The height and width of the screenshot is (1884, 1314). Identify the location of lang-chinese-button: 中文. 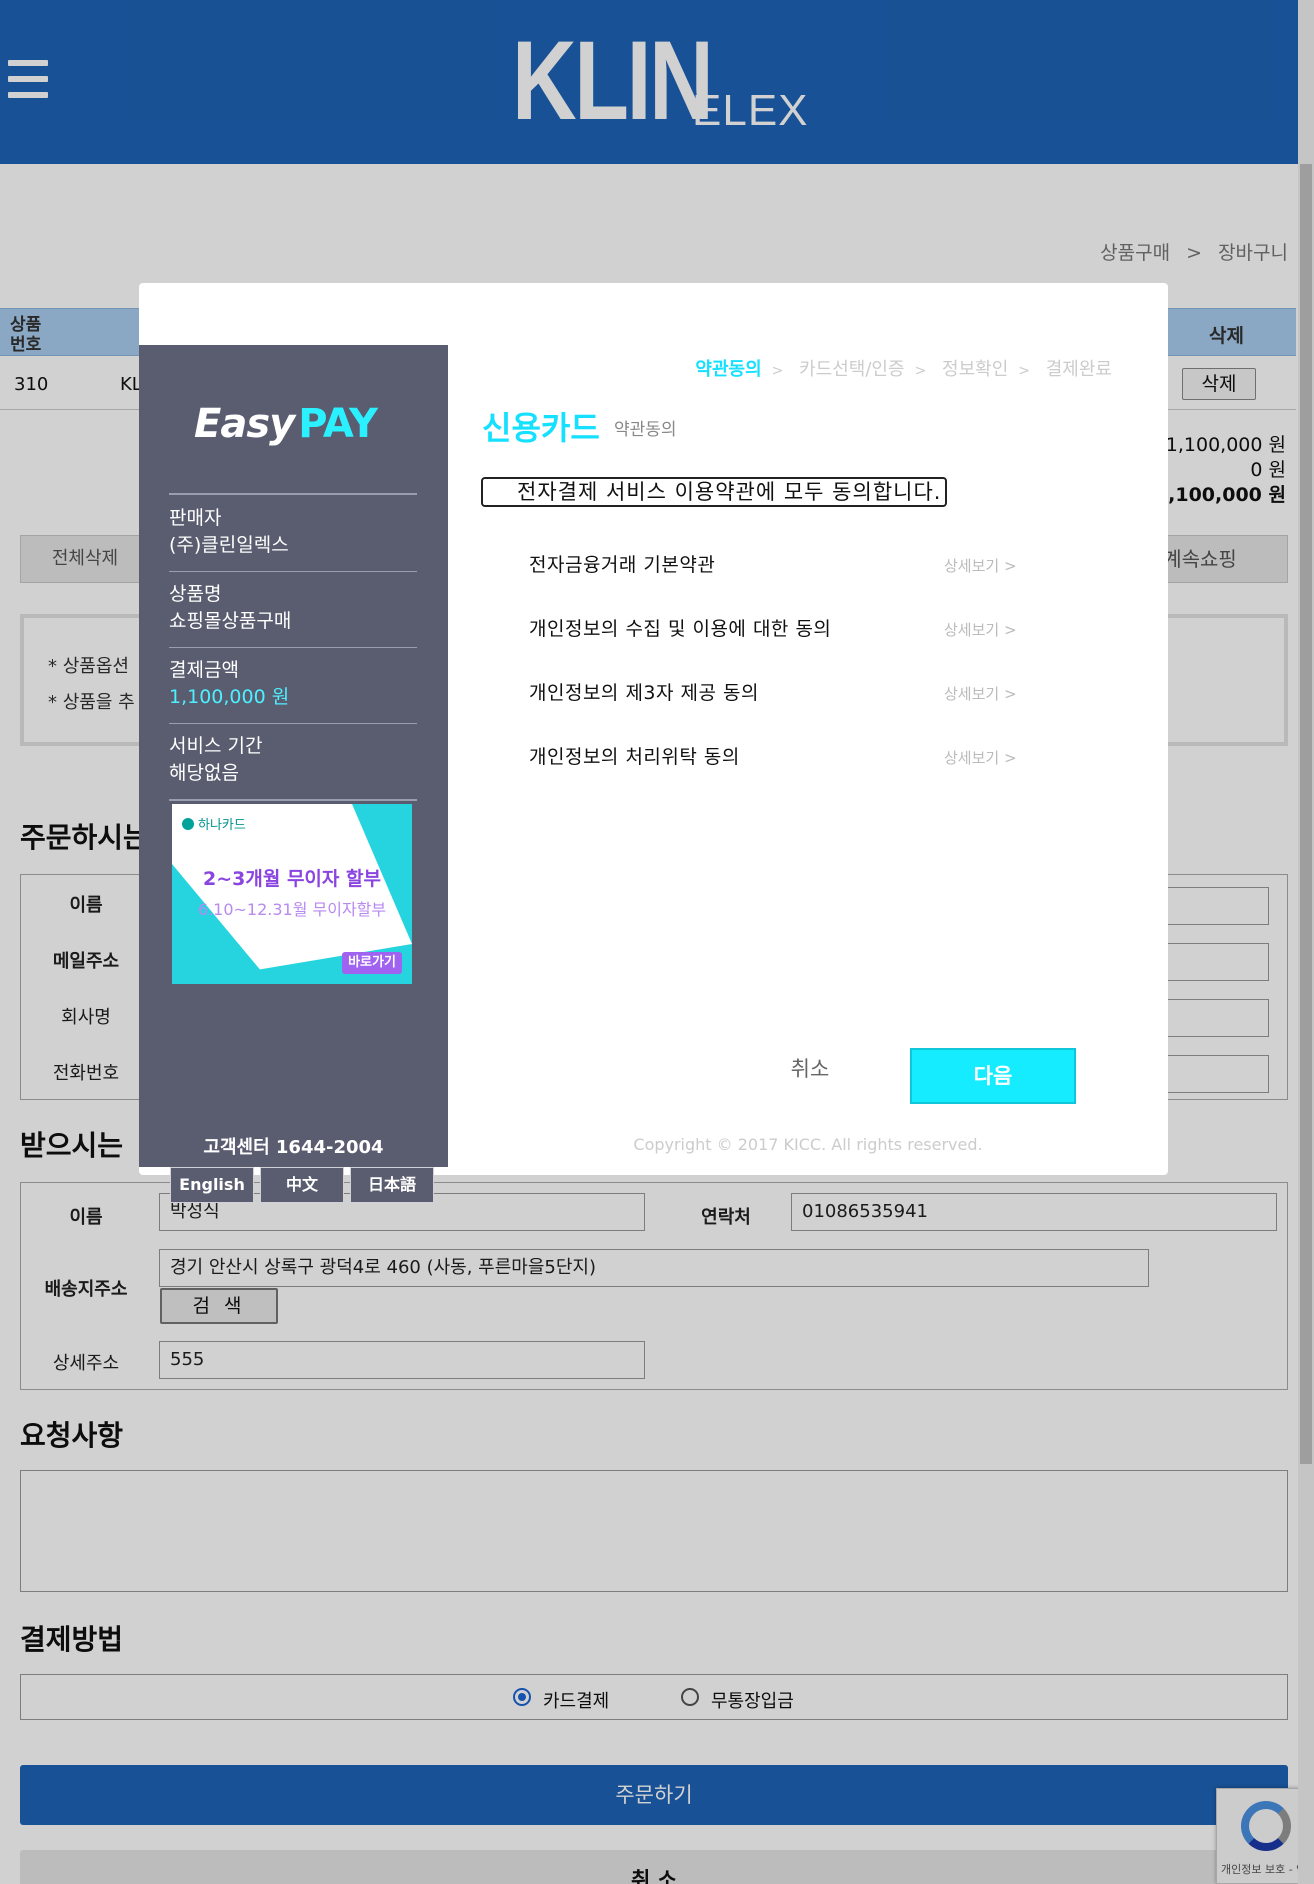
(302, 1185).